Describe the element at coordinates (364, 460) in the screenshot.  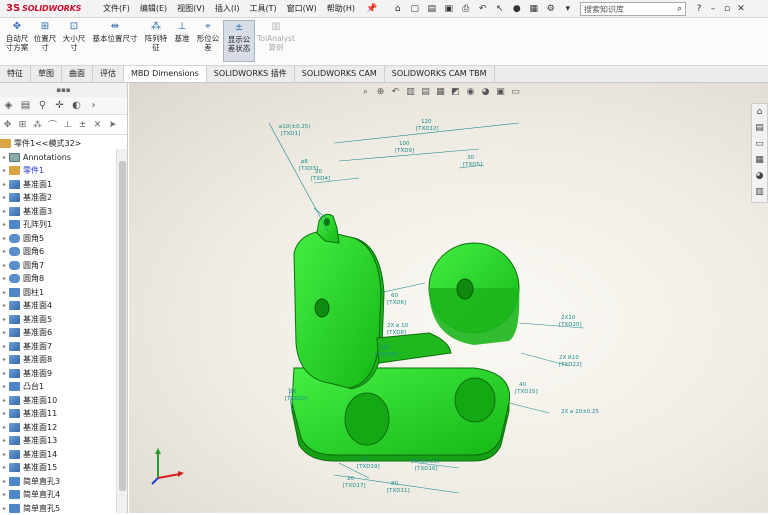
I see `dim-text: 11` at that location.